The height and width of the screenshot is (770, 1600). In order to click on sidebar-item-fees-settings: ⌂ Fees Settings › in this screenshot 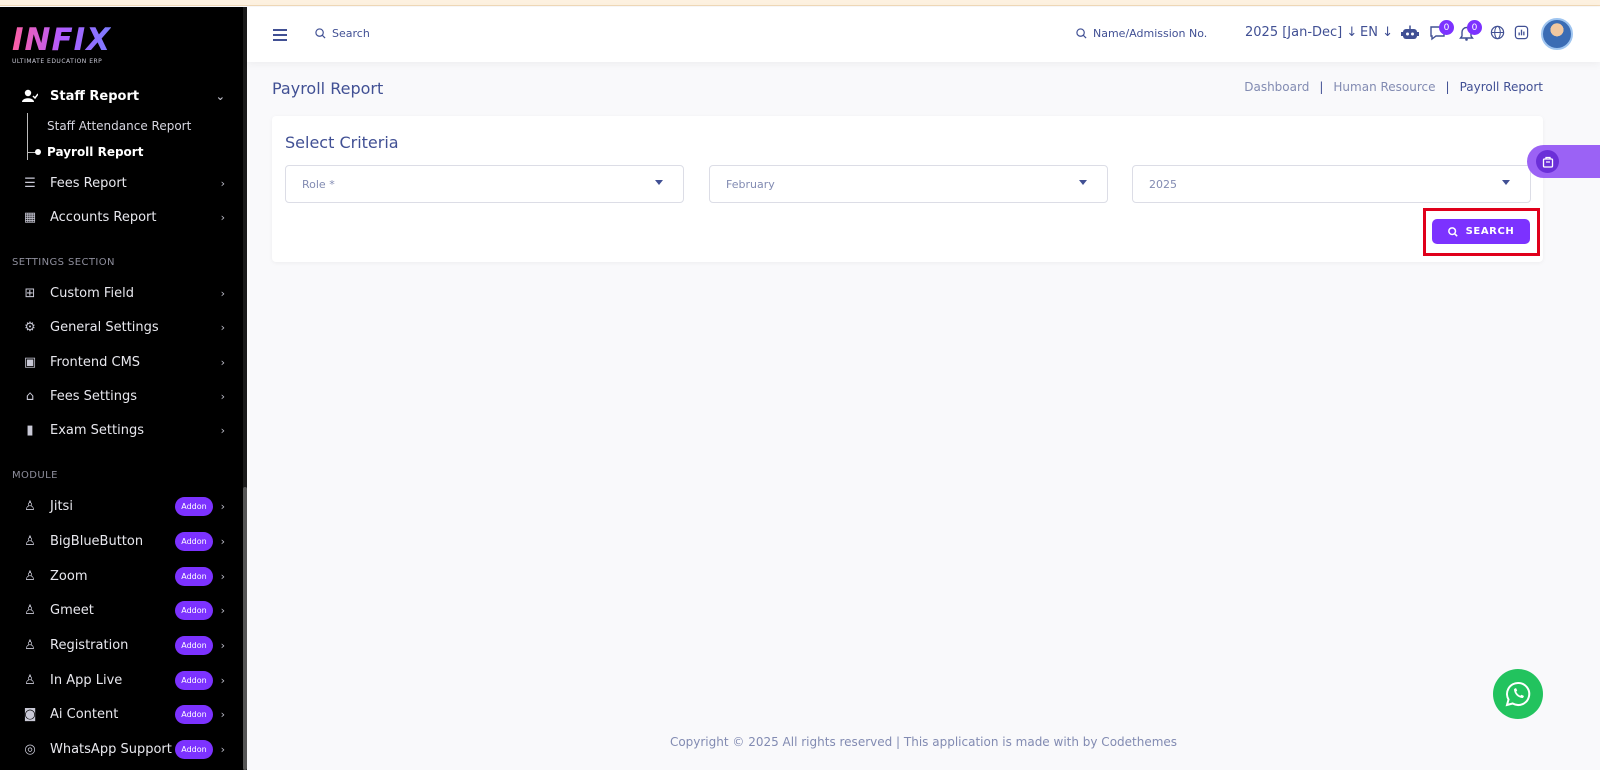, I will do `click(121, 396)`.